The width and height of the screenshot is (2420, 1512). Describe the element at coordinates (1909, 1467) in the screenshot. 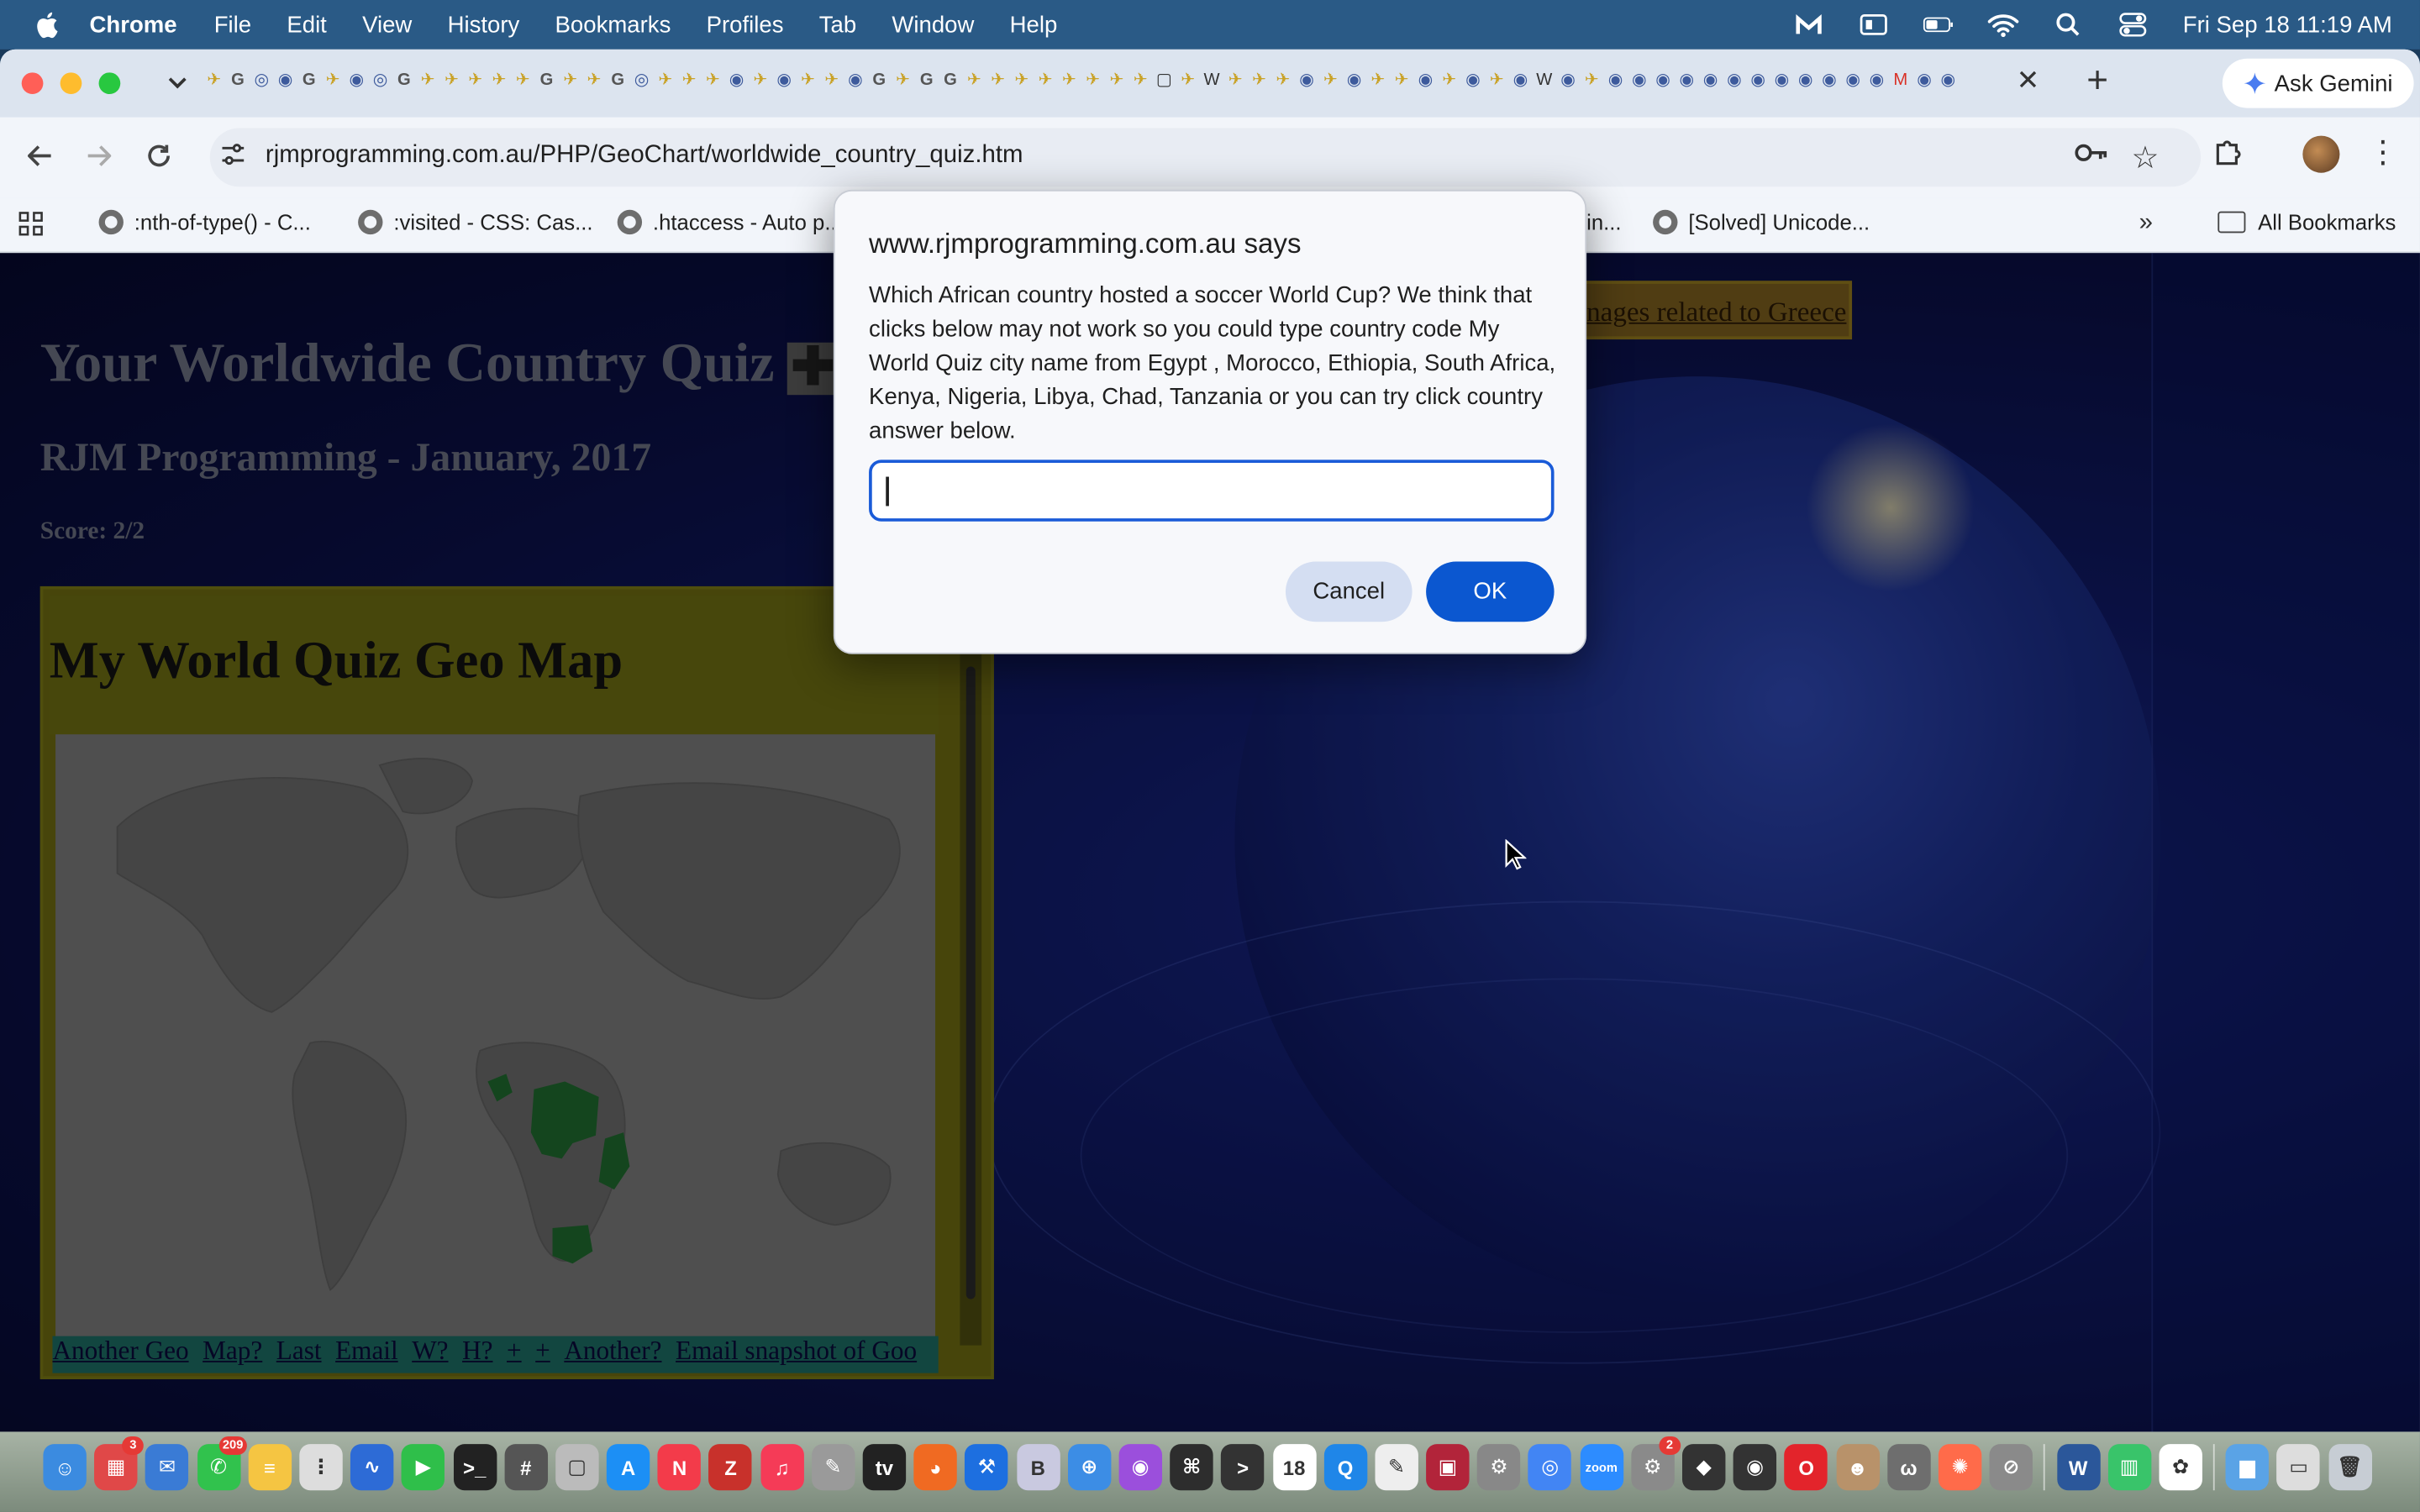

I see `gimp-icon: ω` at that location.